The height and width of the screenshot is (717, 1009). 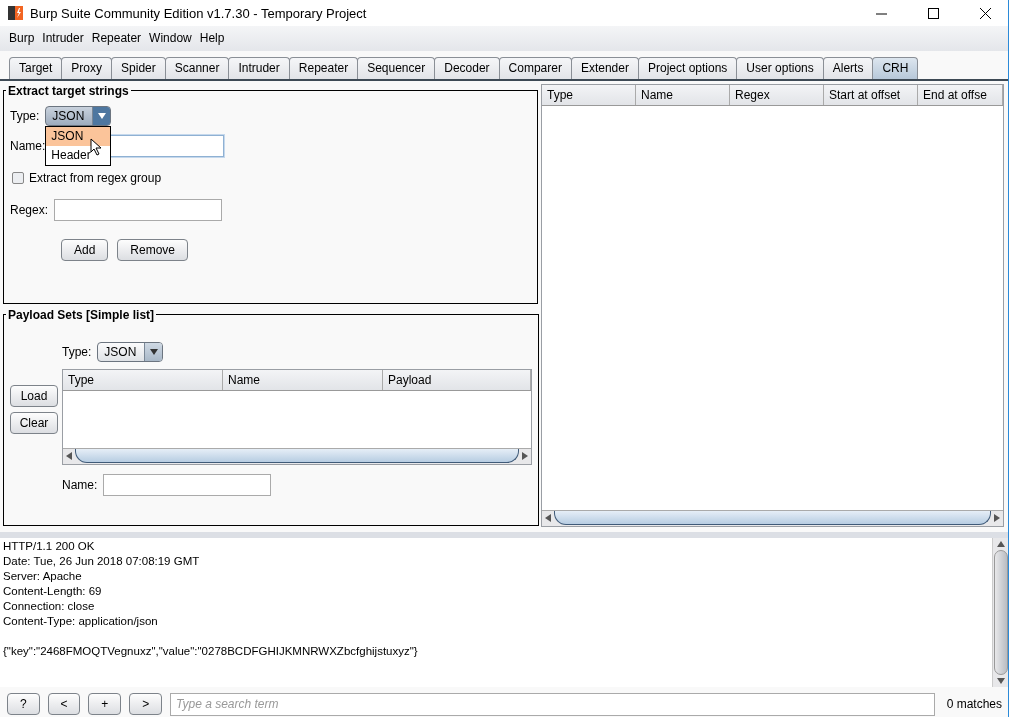 I want to click on tab: CRH, so click(x=895, y=67).